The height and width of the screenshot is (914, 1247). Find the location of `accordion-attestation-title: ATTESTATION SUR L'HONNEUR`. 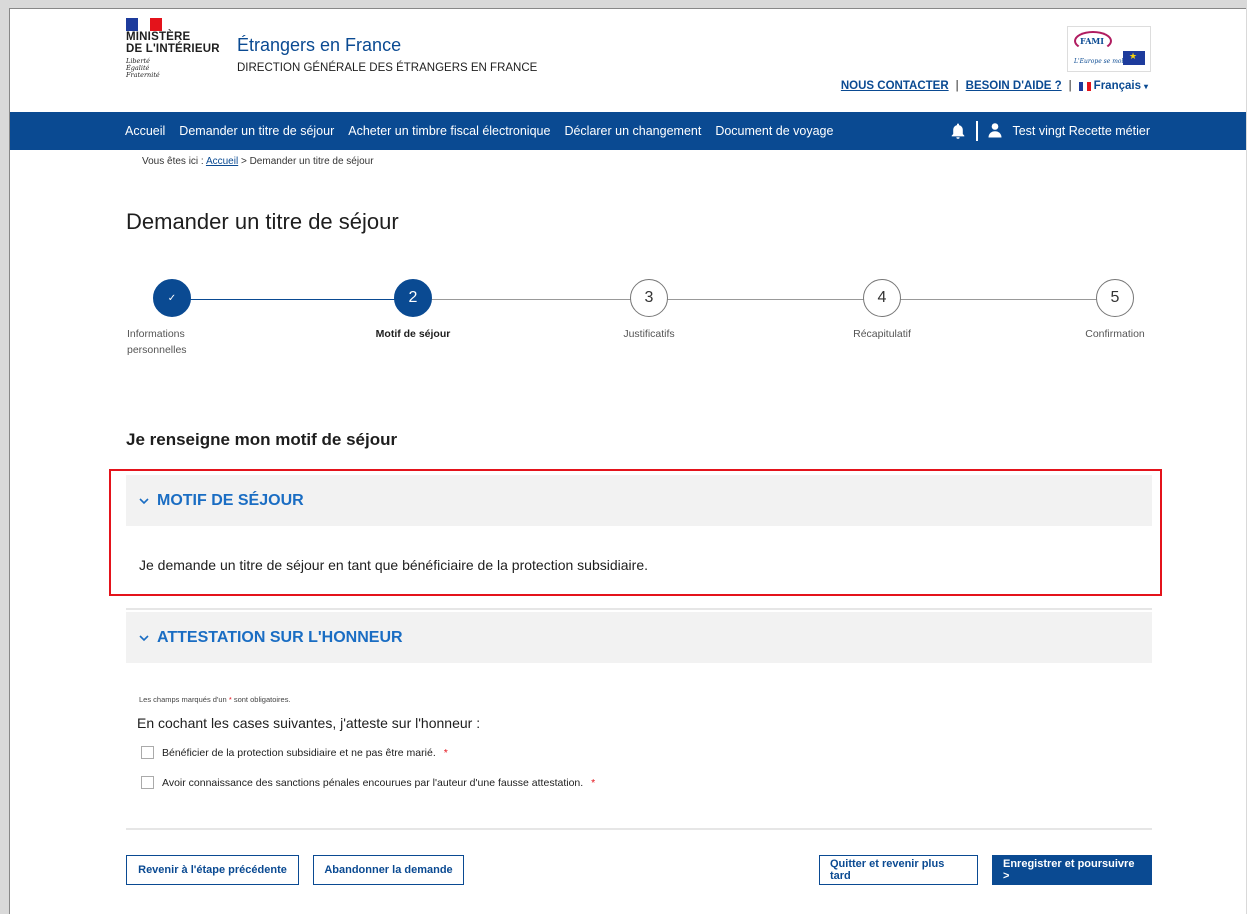

accordion-attestation-title: ATTESTATION SUR L'HONNEUR is located at coordinates (280, 637).